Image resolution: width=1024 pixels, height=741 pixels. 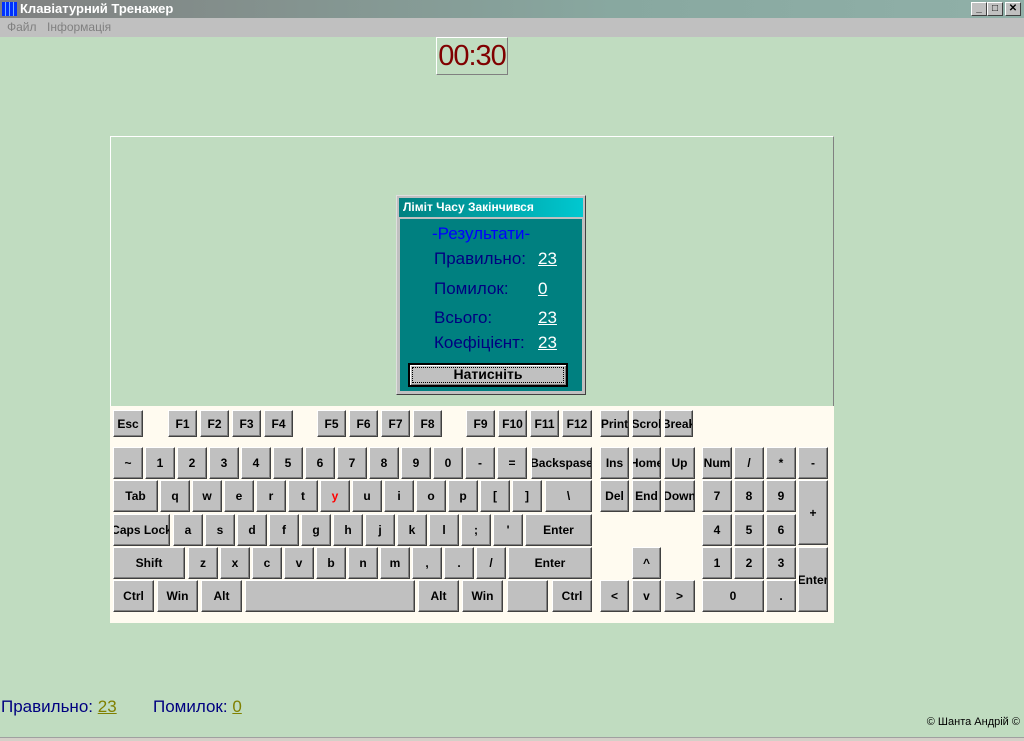 I want to click on key-x: x, so click(x=235, y=563).